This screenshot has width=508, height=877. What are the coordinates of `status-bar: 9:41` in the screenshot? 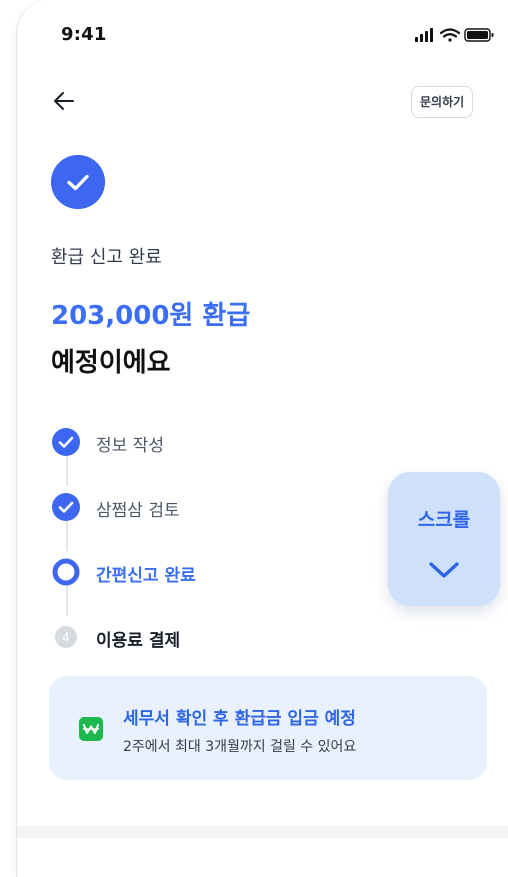 It's located at (262, 35).